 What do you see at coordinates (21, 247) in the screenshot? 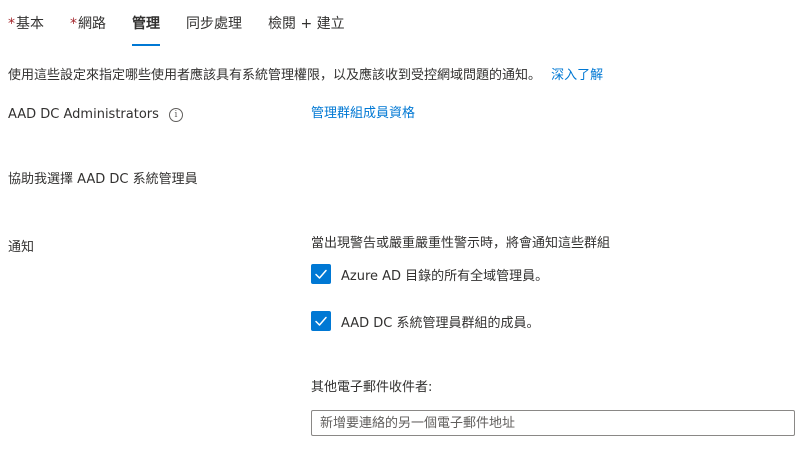
I see `notifications-label: 通知` at bounding box center [21, 247].